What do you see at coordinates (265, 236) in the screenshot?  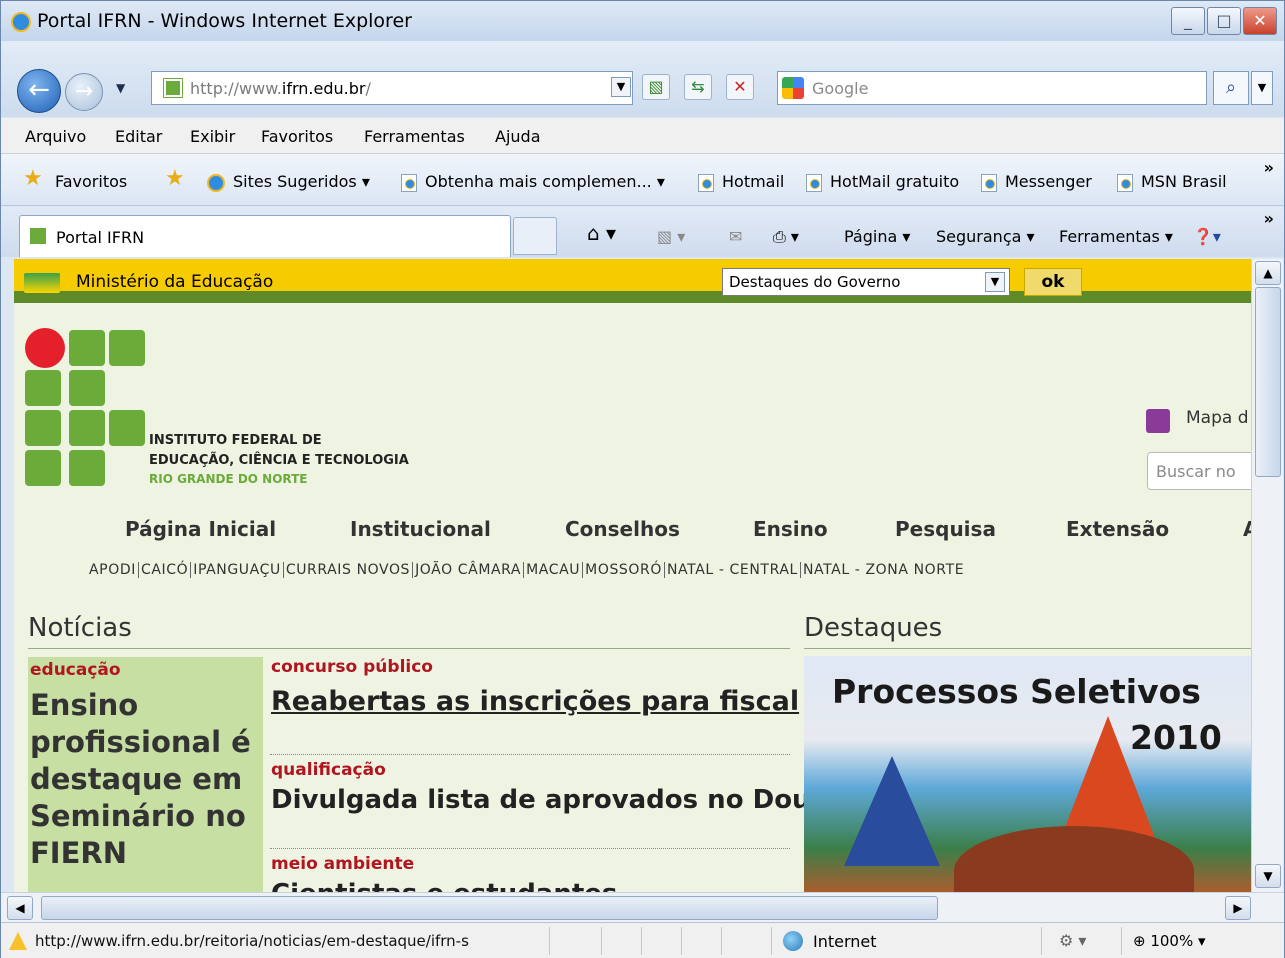 I see `tab-portal-ifrn: Portal IFRN` at bounding box center [265, 236].